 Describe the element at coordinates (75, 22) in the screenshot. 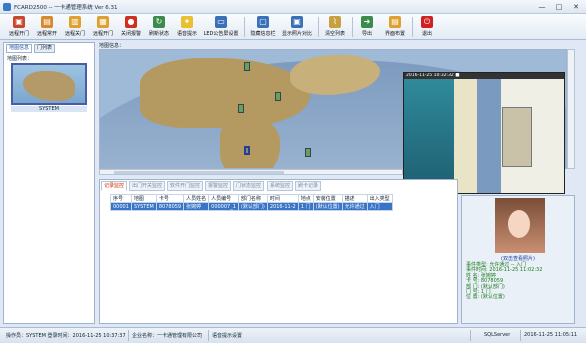

I see `close-door-icon: ▥` at that location.